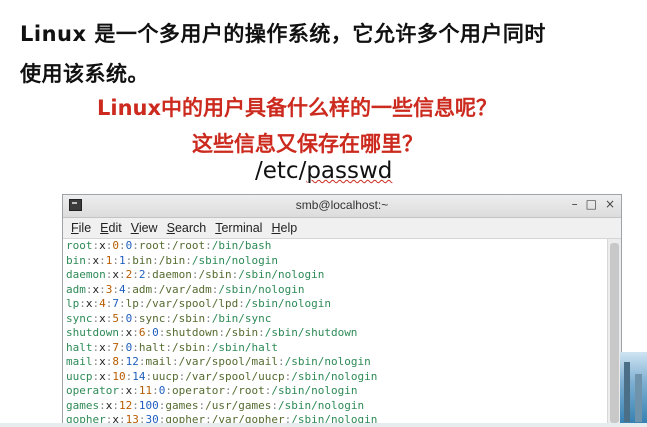  What do you see at coordinates (336, 275) in the screenshot?
I see `terminal-line: daemon:x:2:2:daemon:/sbin:/sbin/nologin` at bounding box center [336, 275].